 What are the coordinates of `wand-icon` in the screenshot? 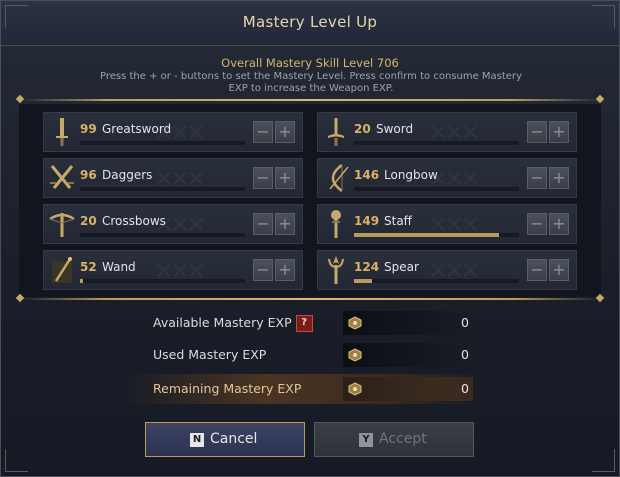 It's located at (62, 270).